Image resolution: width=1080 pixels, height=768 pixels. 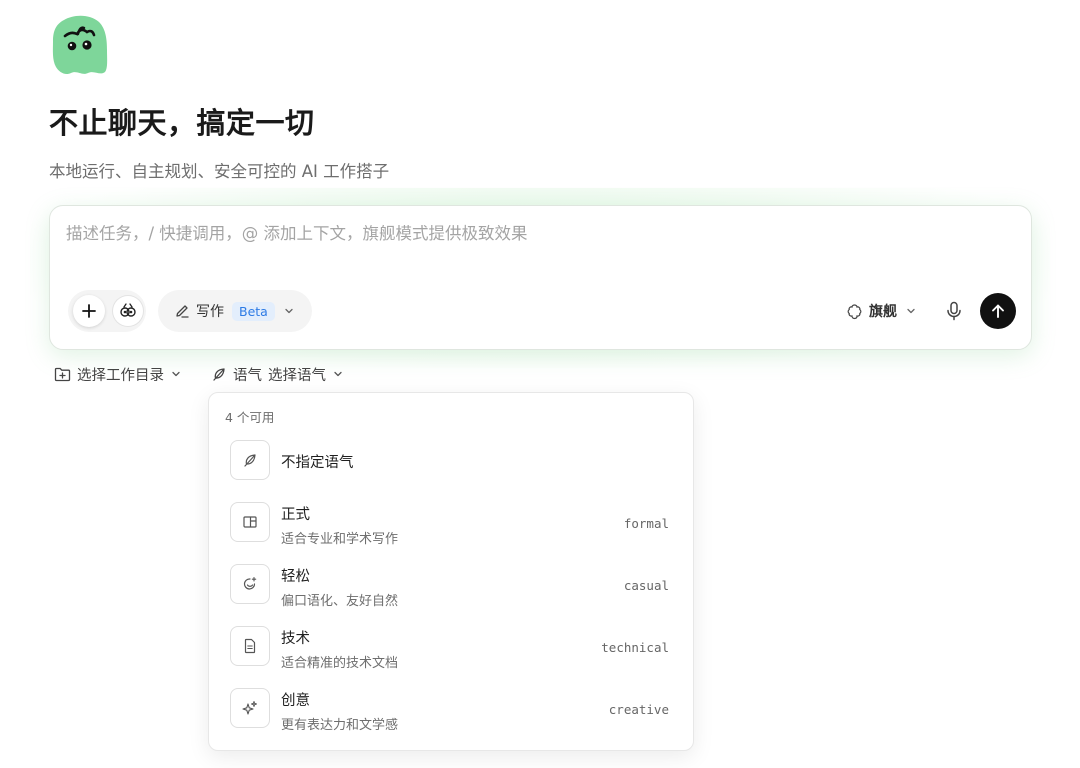 What do you see at coordinates (295, 577) in the screenshot?
I see `tone-option-title: 轻松` at bounding box center [295, 577].